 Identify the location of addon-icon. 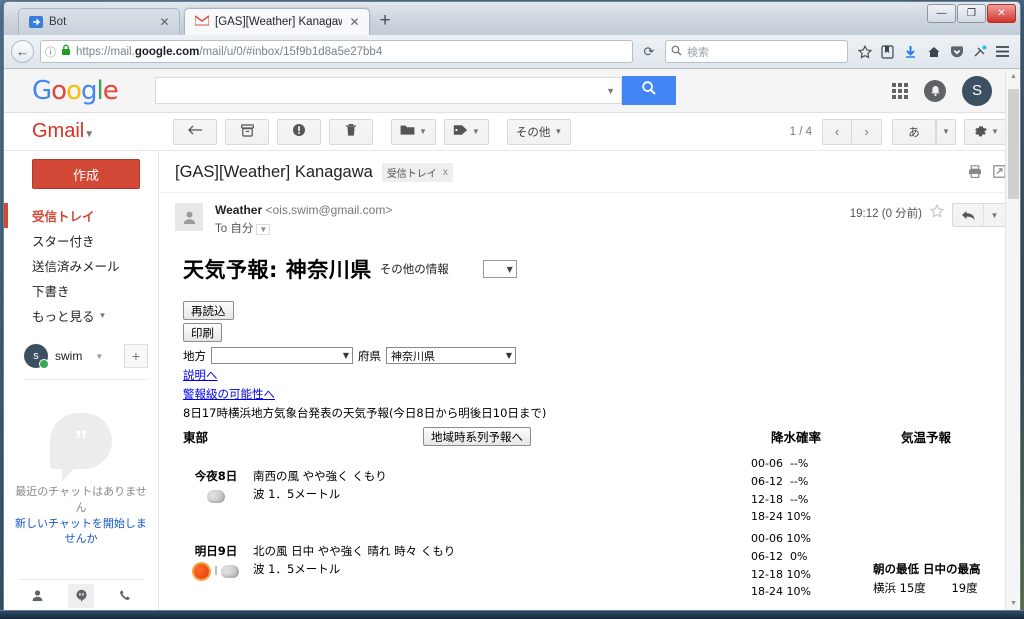
(979, 52).